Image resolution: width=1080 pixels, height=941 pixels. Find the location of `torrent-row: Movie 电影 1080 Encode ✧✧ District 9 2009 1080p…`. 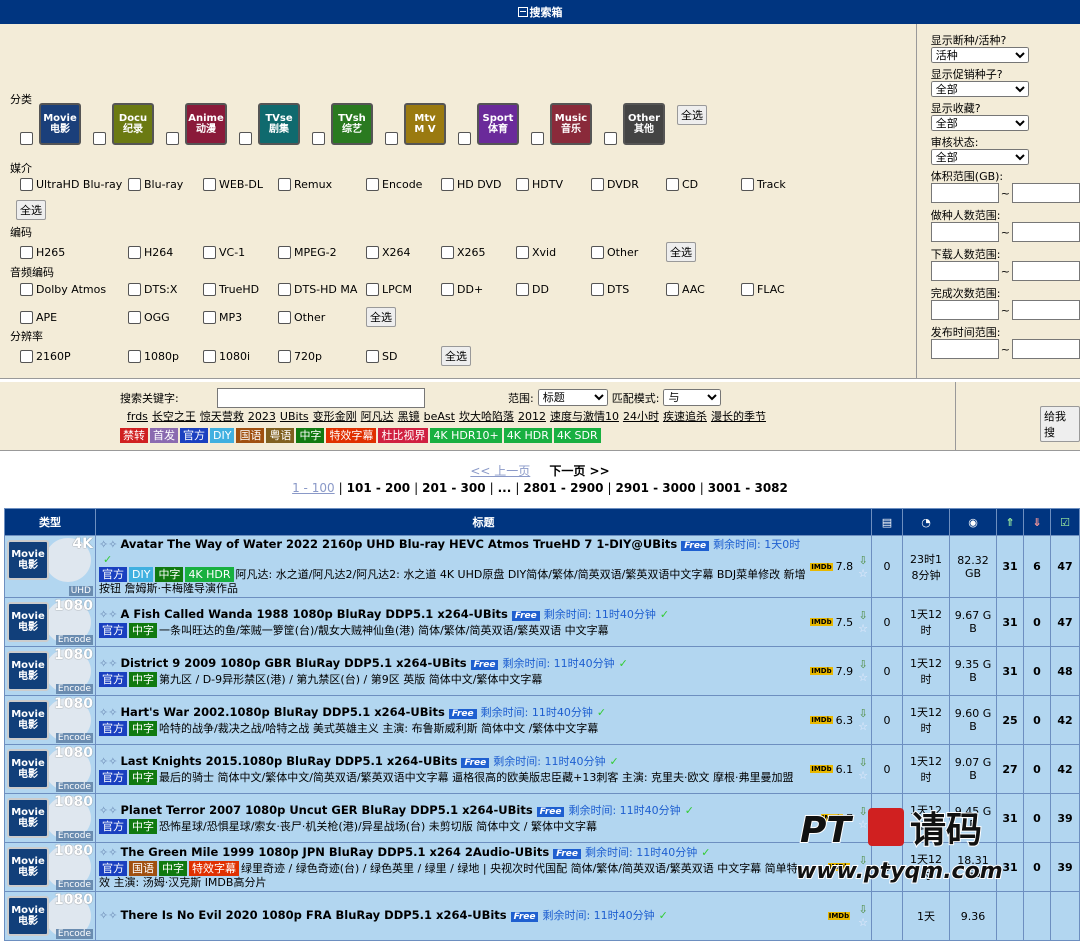

torrent-row: Movie 电影 1080 Encode ✧✧ District 9 2009 1080p… is located at coordinates (542, 671).